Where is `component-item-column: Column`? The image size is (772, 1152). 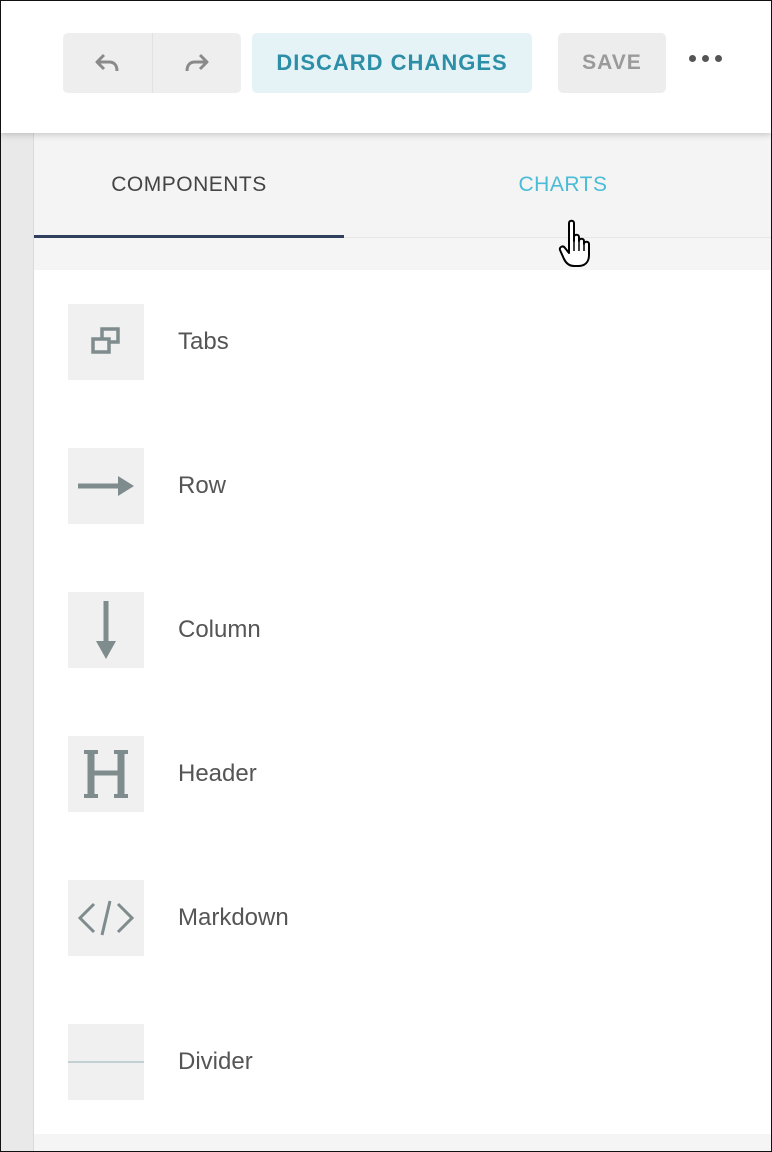
component-item-column: Column is located at coordinates (402, 630).